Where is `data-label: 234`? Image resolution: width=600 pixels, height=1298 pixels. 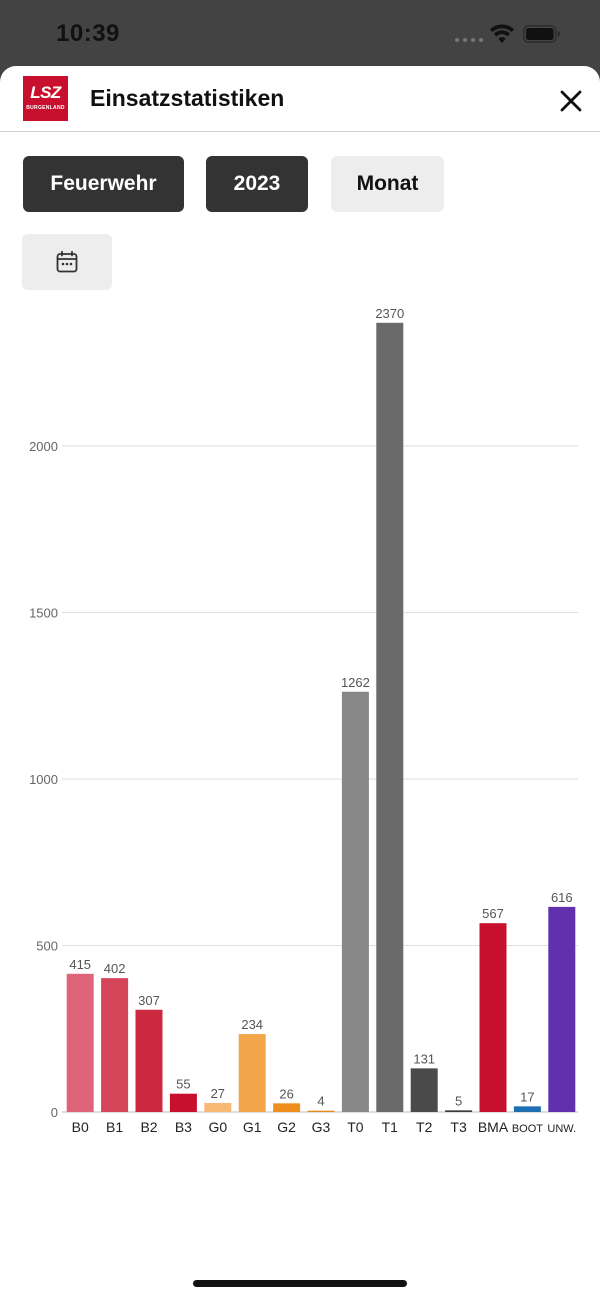 data-label: 234 is located at coordinates (252, 1024).